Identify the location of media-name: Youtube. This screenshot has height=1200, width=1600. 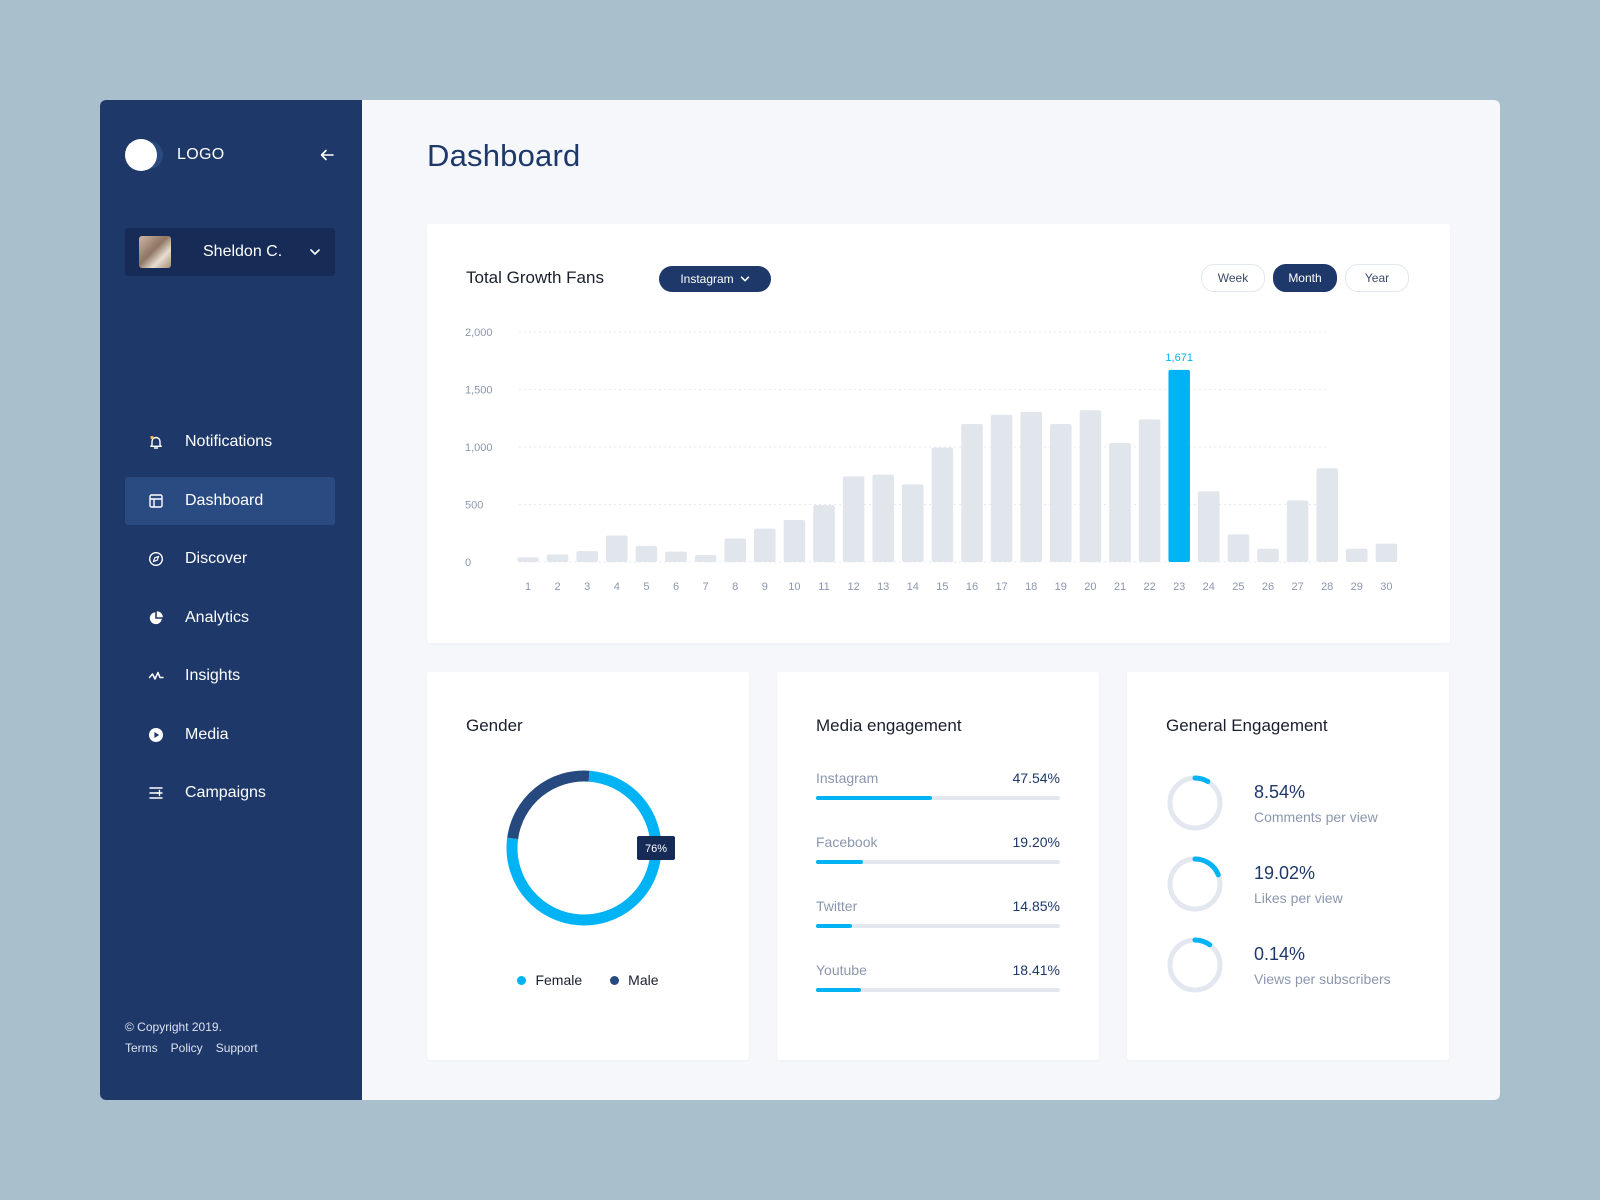
(841, 970).